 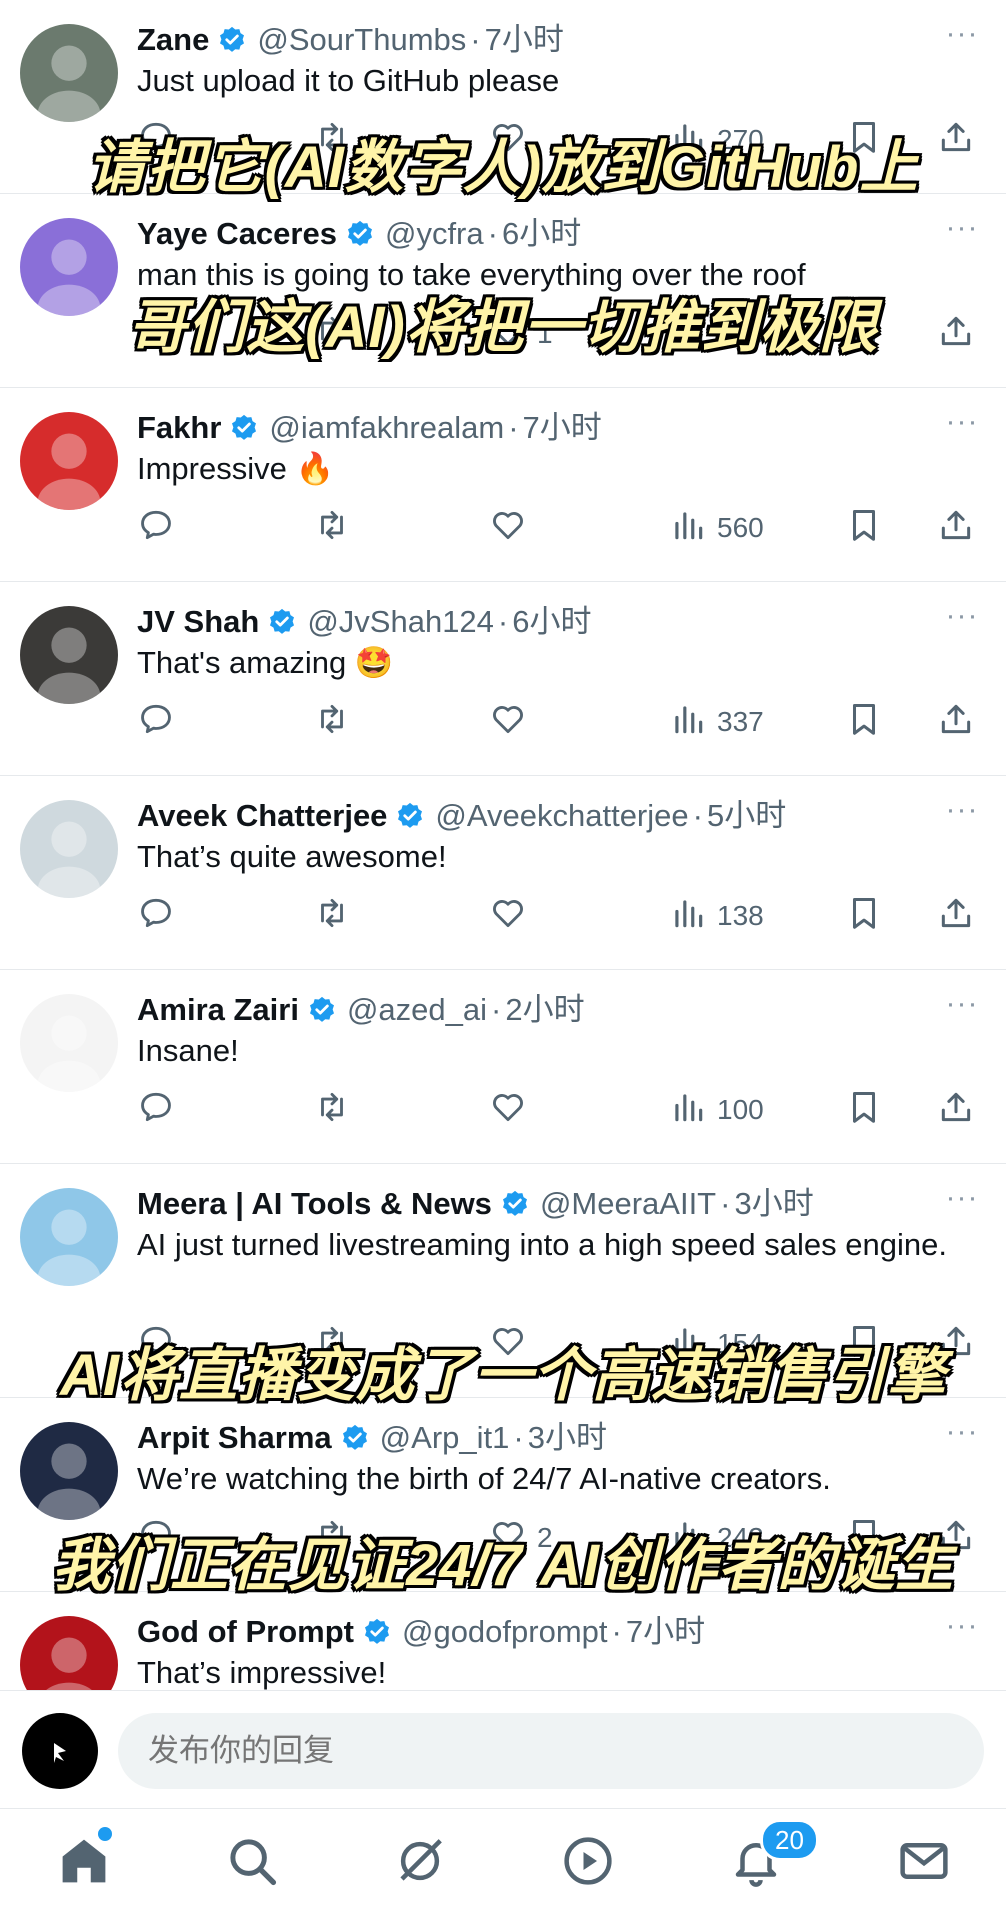 I want to click on reply-input, so click(x=551, y=1751).